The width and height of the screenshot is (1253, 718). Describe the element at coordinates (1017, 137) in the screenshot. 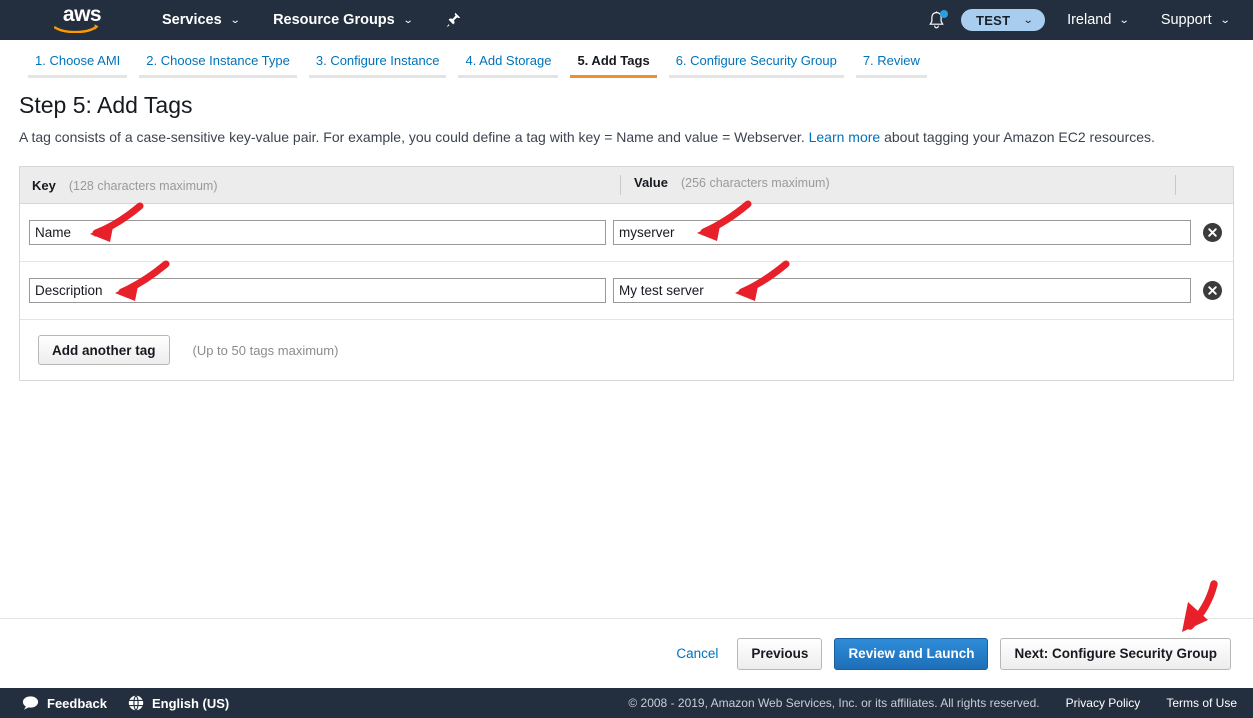

I see `page-description-text-after: about tagging your Amazon EC2 resources.` at that location.